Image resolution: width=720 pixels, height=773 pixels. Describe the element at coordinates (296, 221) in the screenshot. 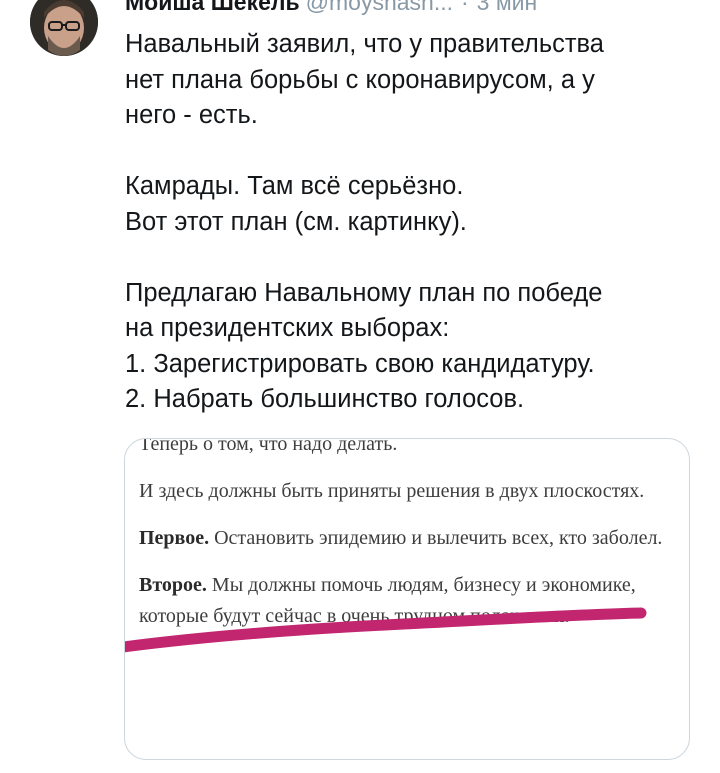

I see `tweet-line: Вот этот план (см. картинку).` at that location.